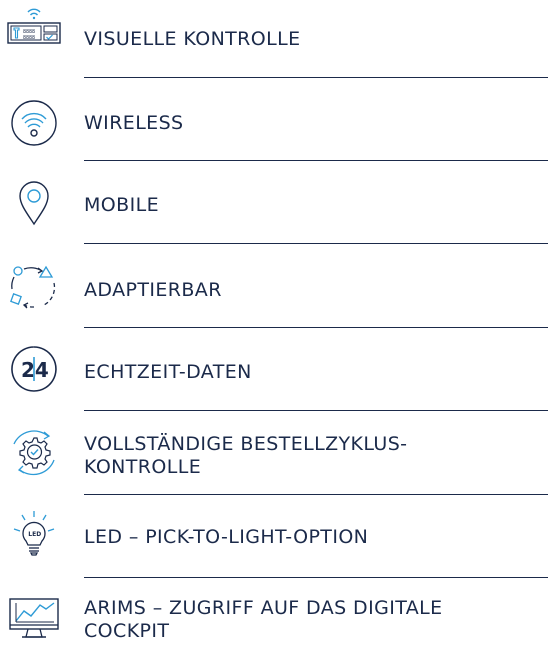 This screenshot has width=549, height=650. What do you see at coordinates (32, 30) in the screenshot?
I see `visual-control-panel-icon: 8888 8888` at bounding box center [32, 30].